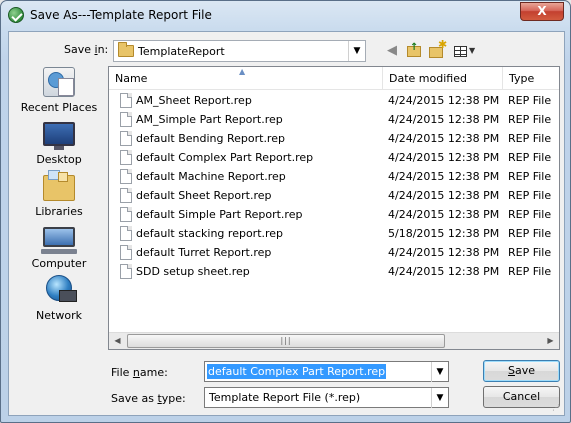 Image resolution: width=571 pixels, height=423 pixels. What do you see at coordinates (59, 315) in the screenshot?
I see `place-label: Network` at bounding box center [59, 315].